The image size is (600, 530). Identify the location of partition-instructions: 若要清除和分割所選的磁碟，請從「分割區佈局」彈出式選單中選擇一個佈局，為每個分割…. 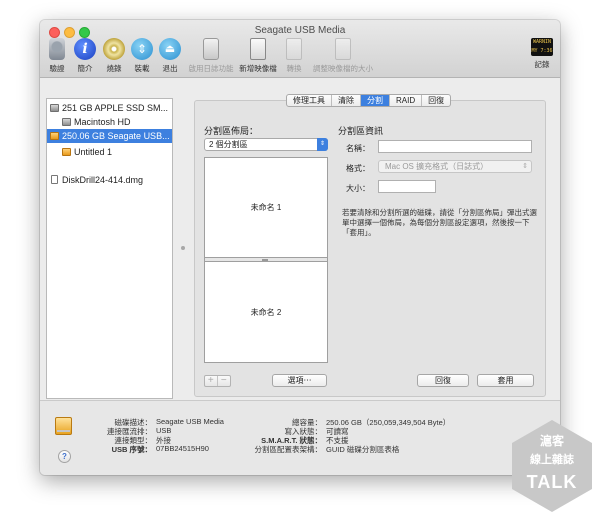
(439, 222).